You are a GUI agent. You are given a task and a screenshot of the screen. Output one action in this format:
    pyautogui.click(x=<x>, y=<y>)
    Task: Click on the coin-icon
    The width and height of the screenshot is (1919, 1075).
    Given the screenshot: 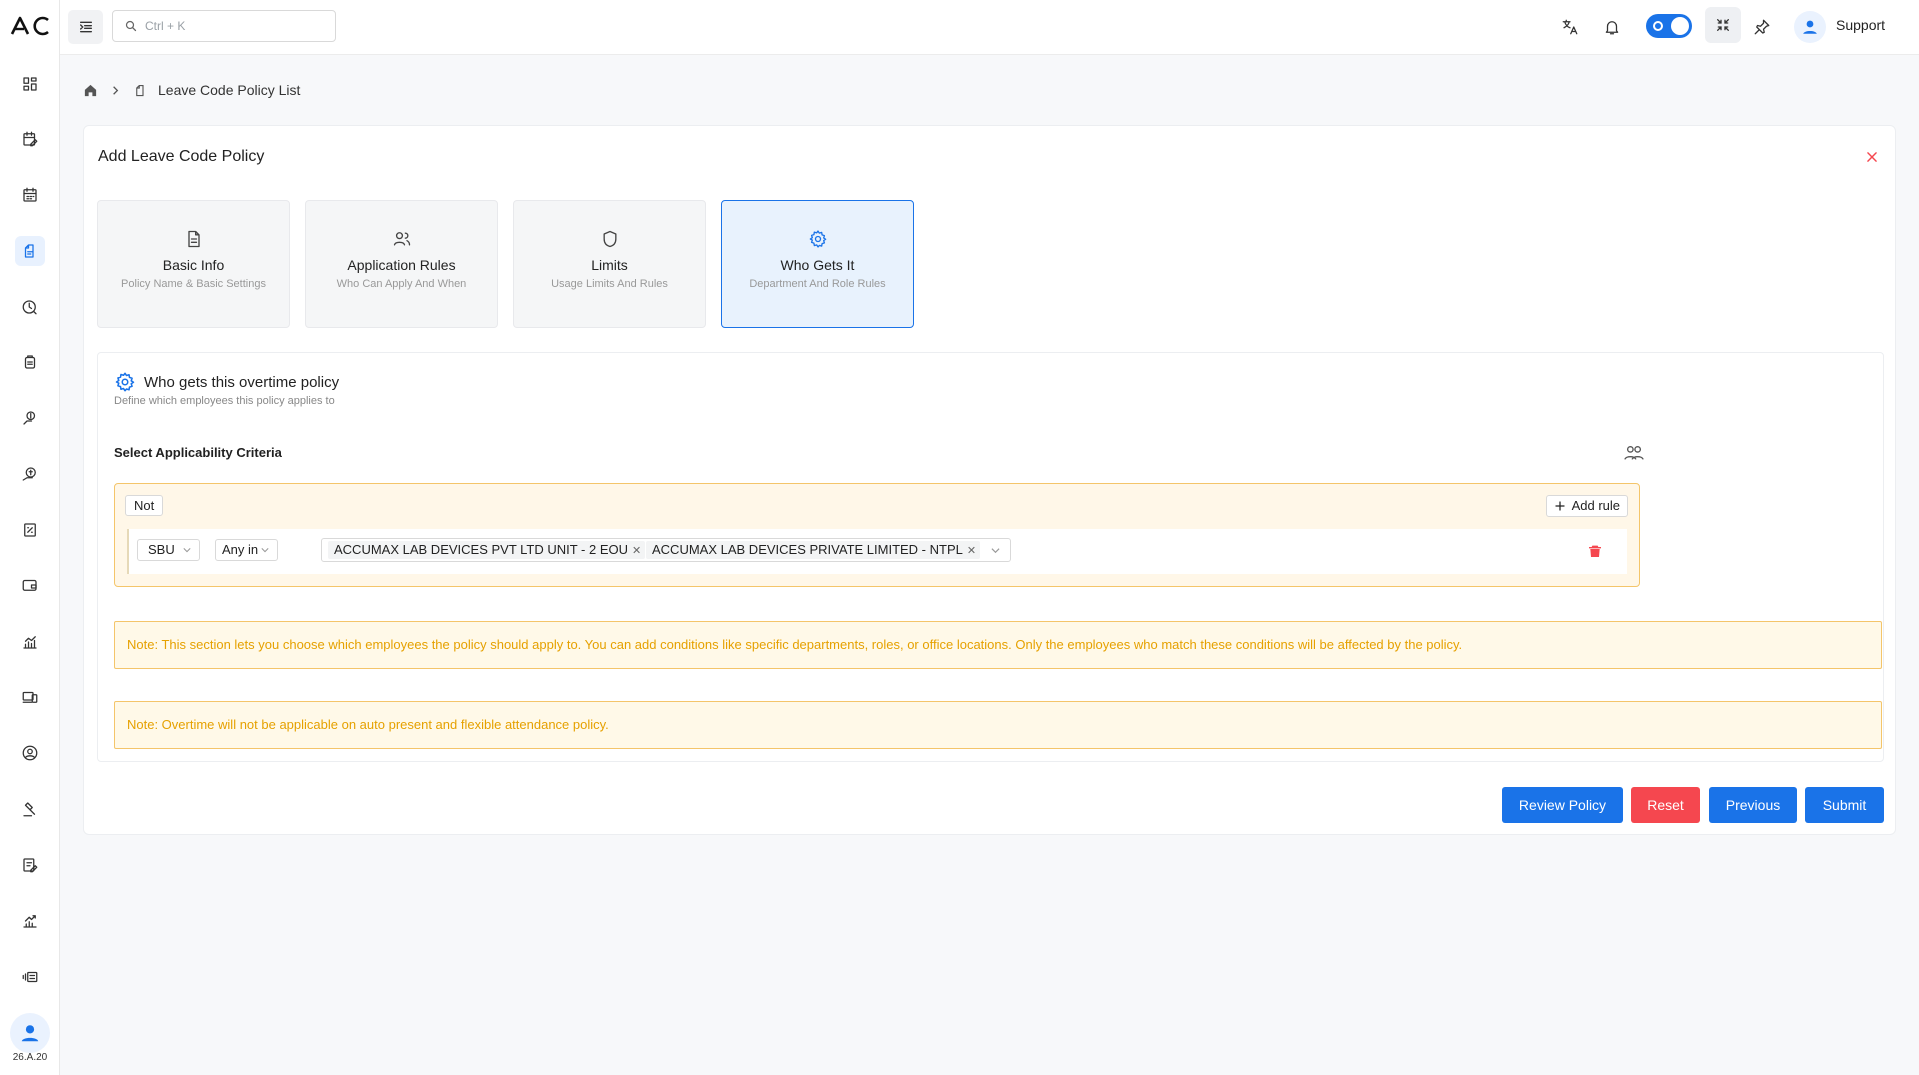 What is the action you would take?
    pyautogui.click(x=29, y=474)
    